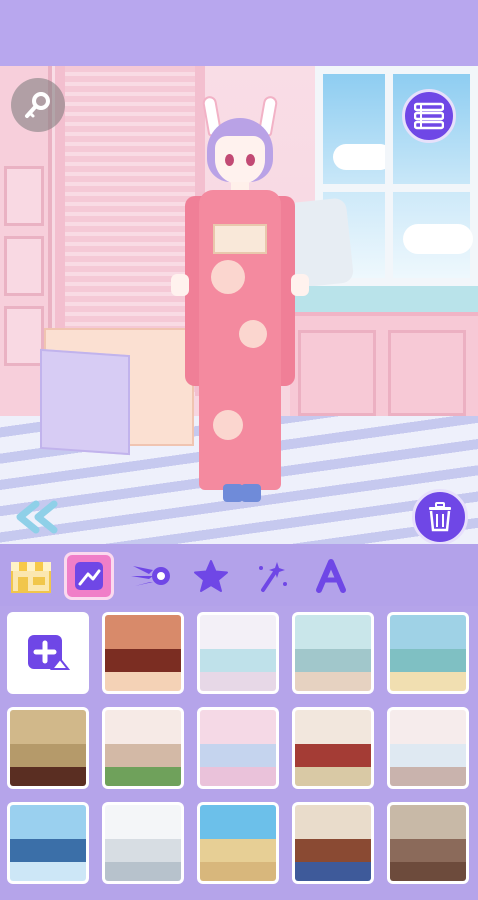 The width and height of the screenshot is (478, 900). I want to click on background-thumbnail-bg-beach, so click(428, 653).